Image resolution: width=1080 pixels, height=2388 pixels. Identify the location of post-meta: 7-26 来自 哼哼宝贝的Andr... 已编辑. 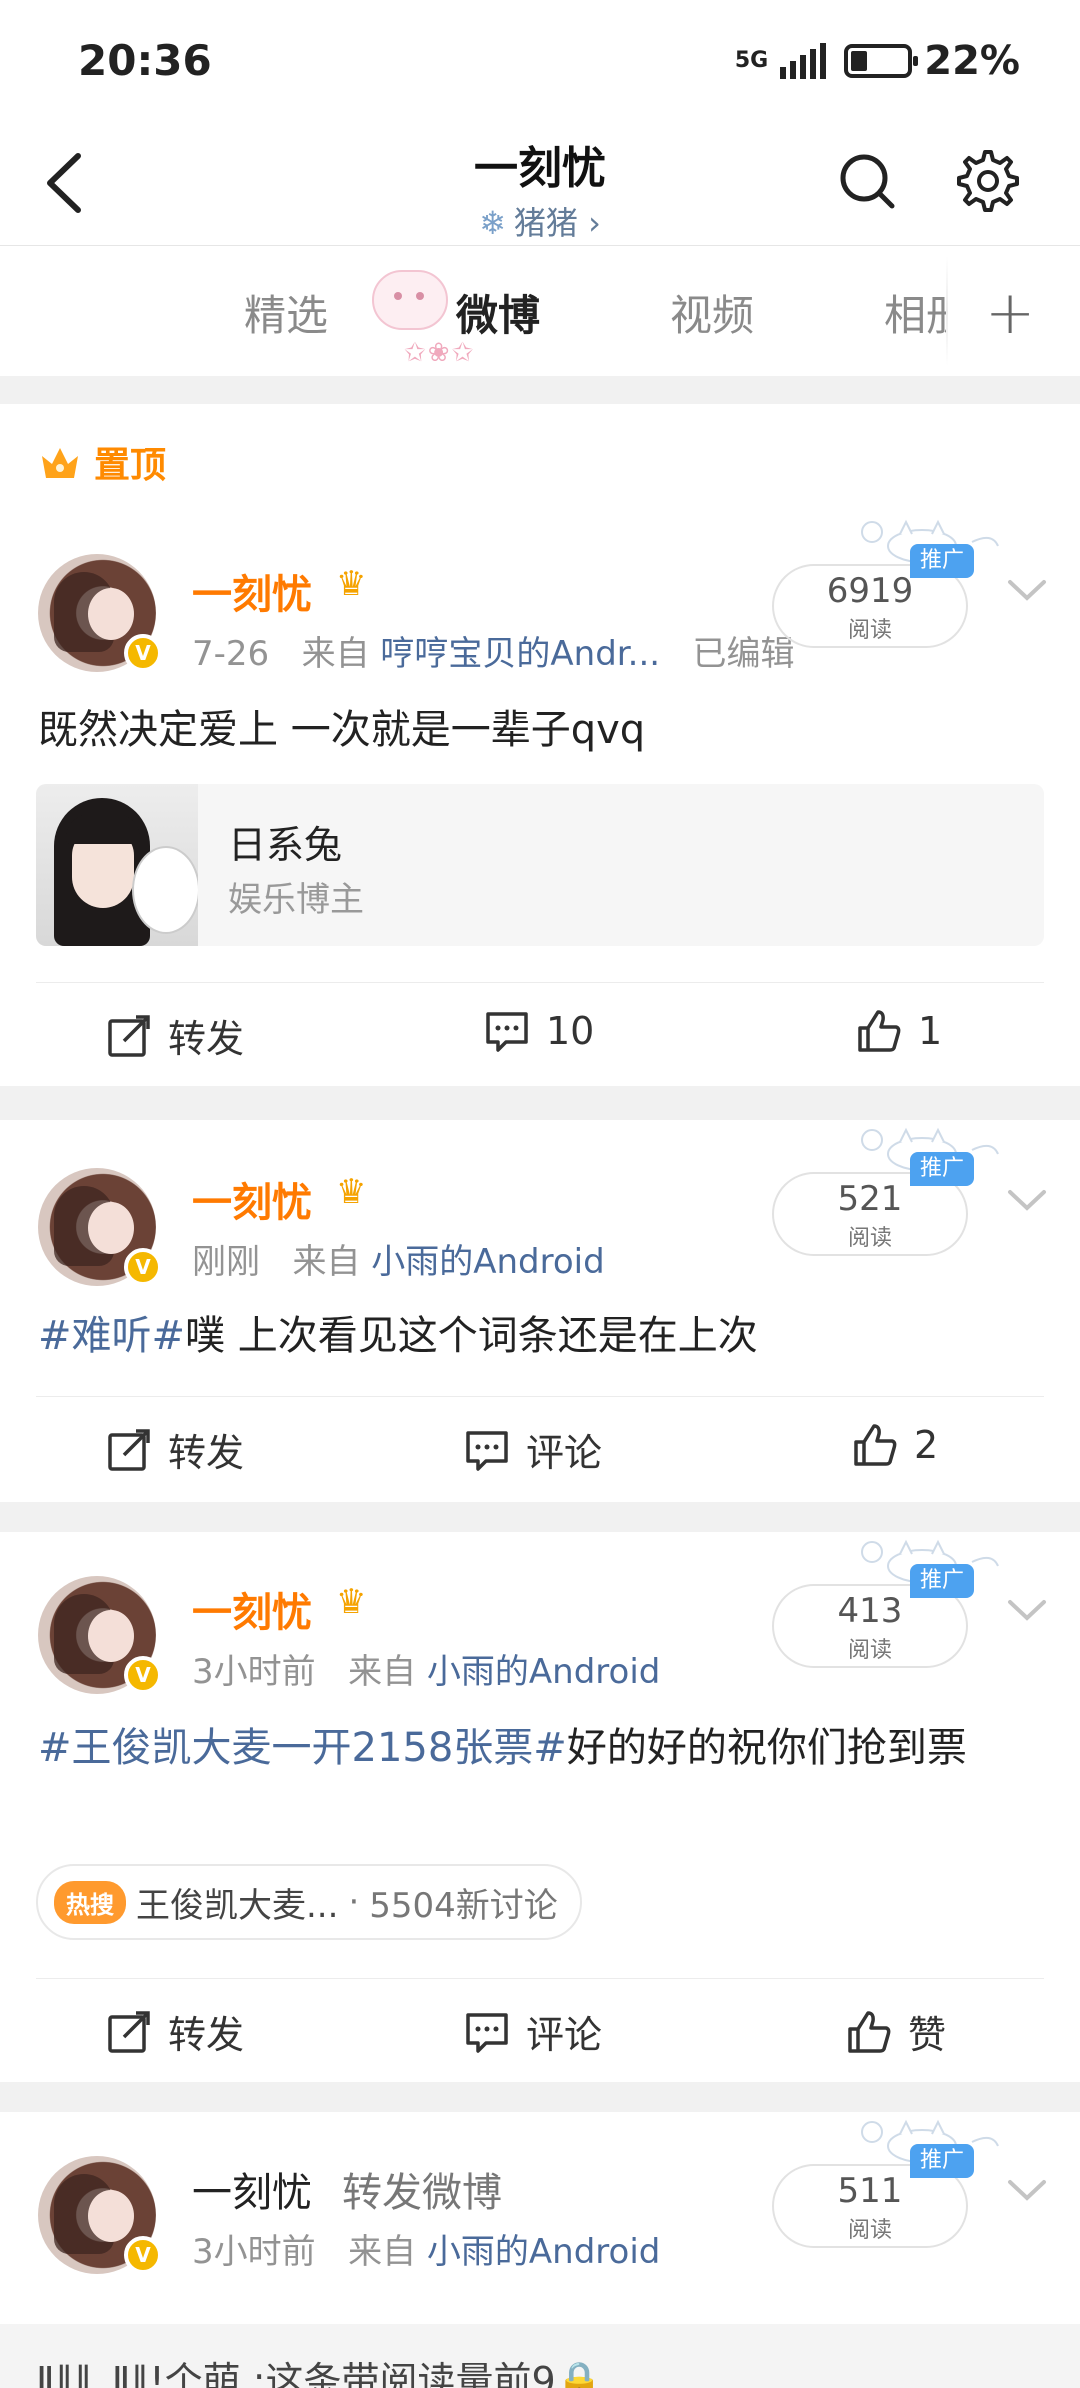
(493, 650).